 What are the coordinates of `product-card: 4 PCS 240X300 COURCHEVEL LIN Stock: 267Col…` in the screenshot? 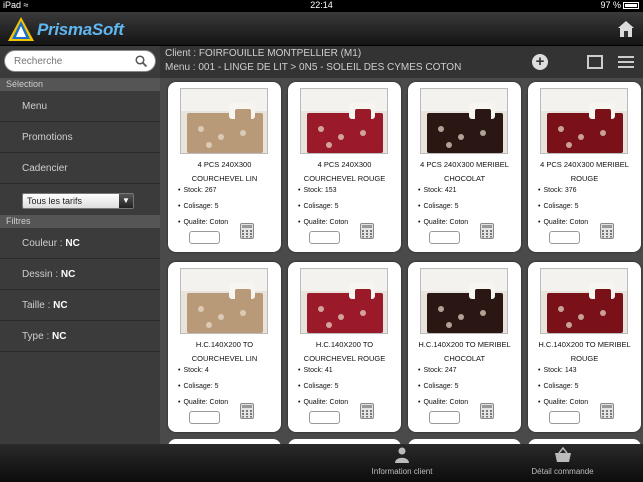 It's located at (224, 167).